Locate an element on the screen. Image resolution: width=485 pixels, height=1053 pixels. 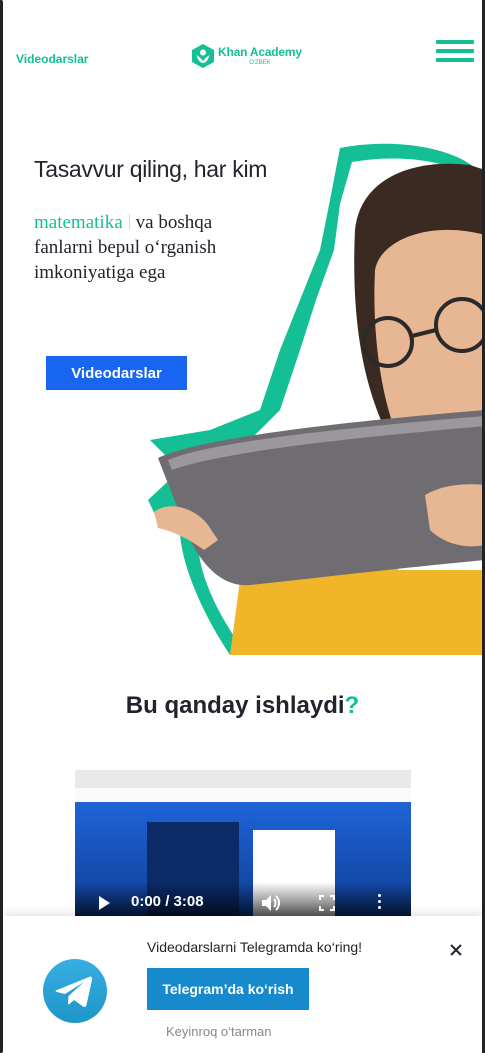
frame-border-left is located at coordinates (1, 526).